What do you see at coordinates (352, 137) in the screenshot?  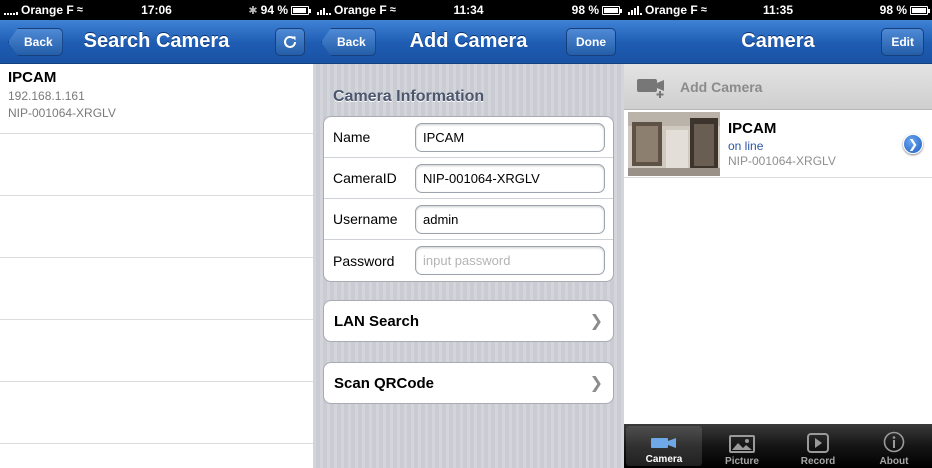 I see `name-label: Name` at bounding box center [352, 137].